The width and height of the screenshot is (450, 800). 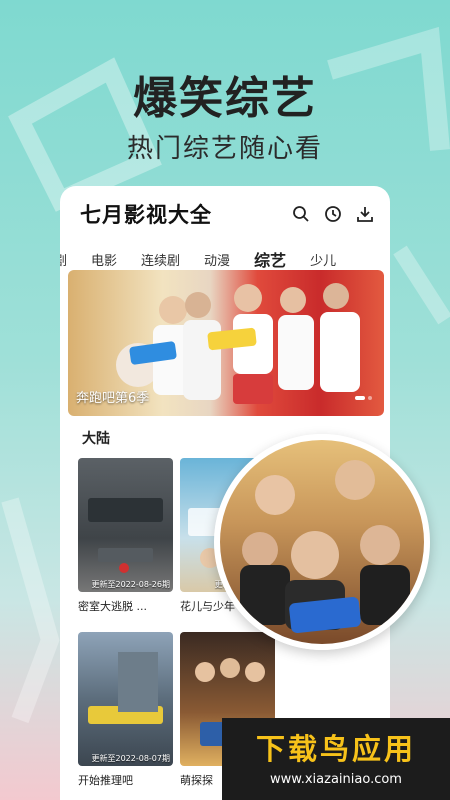 I want to click on featured-banner: 奔跑吧第6季, so click(x=226, y=343).